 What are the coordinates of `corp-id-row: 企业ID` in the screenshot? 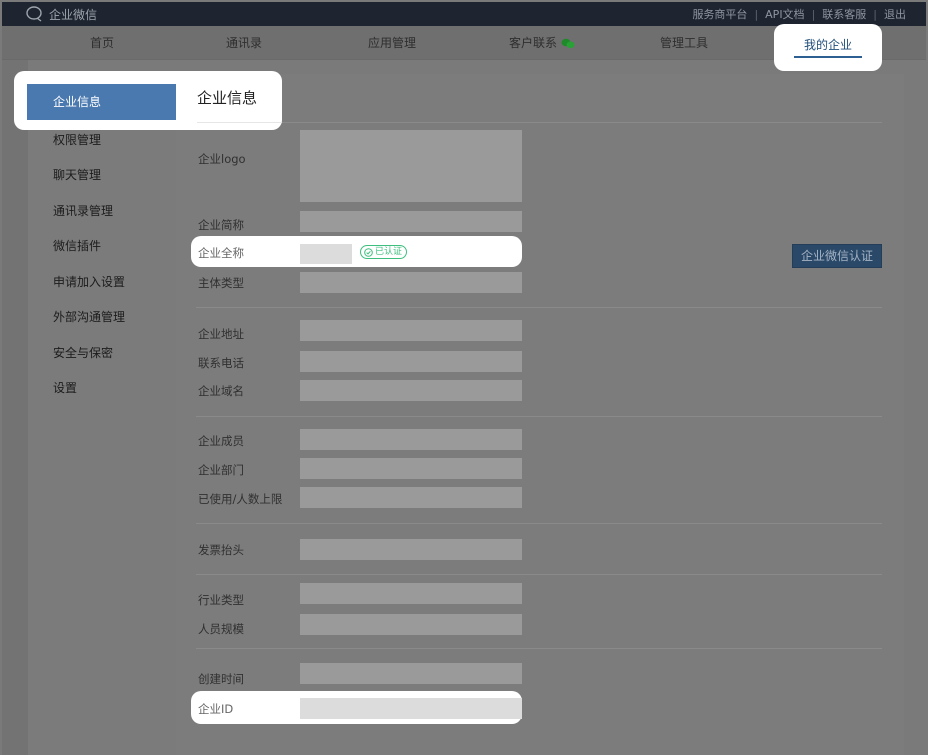 It's located at (356, 707).